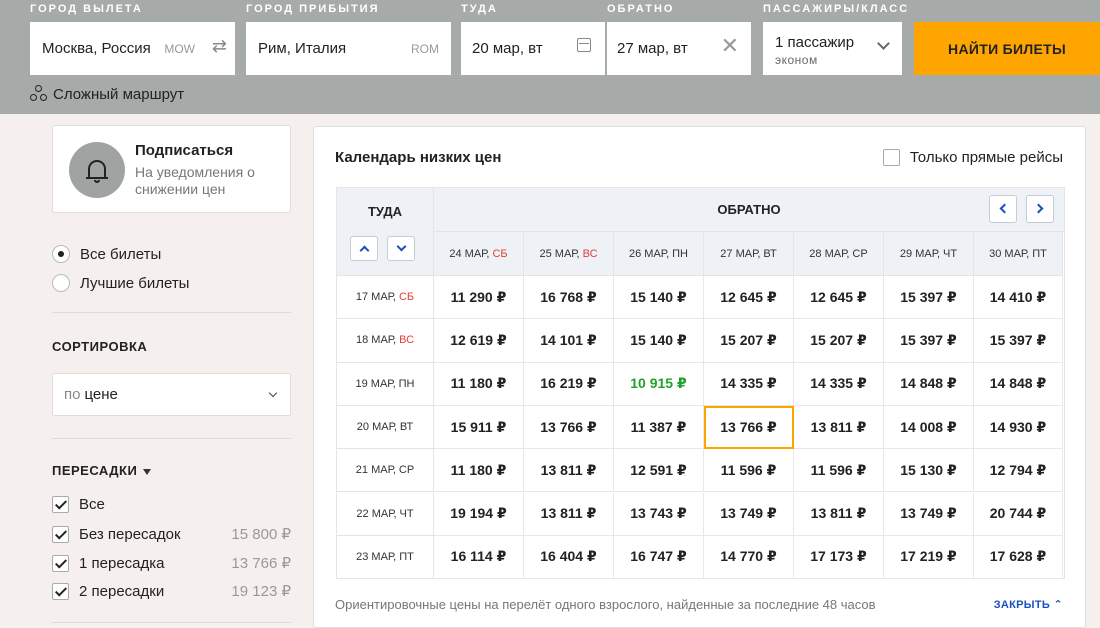  I want to click on transfer-filter-all: Все, so click(171, 504).